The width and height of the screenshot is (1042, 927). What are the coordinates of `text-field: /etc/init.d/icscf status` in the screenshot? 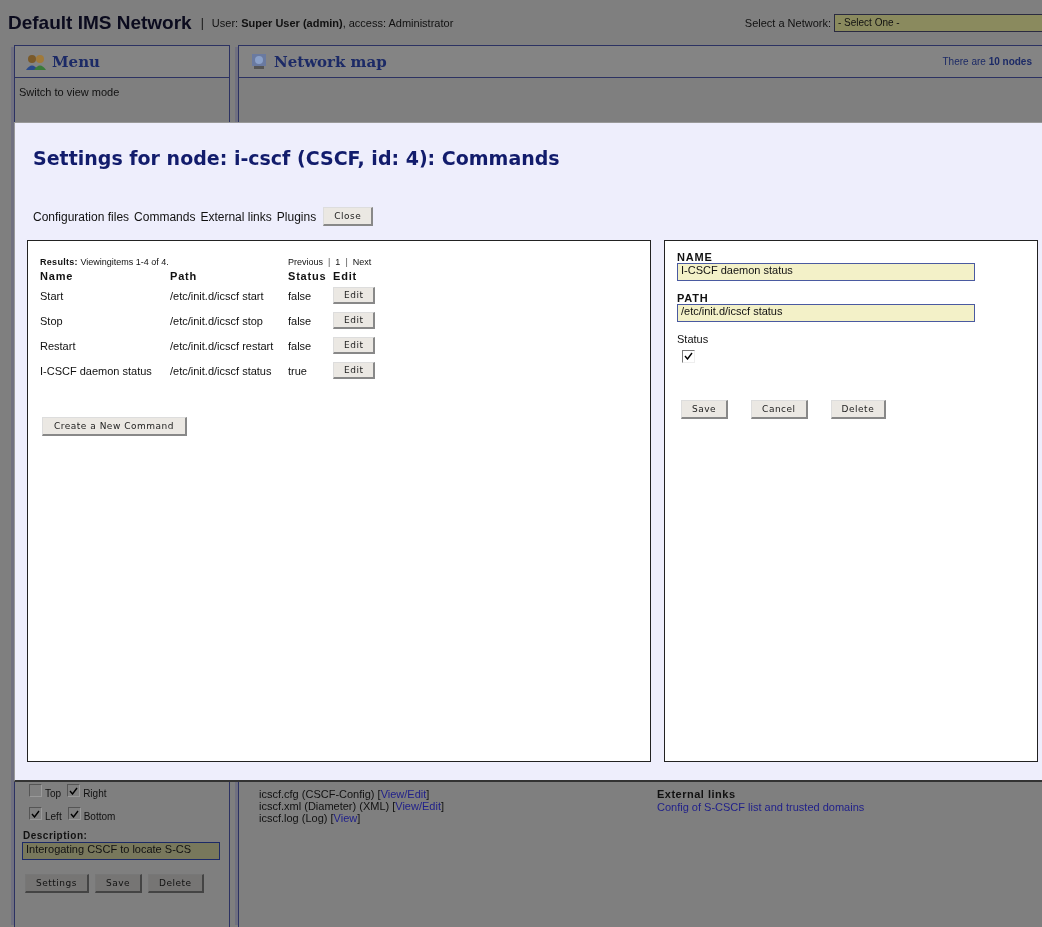 It's located at (826, 313).